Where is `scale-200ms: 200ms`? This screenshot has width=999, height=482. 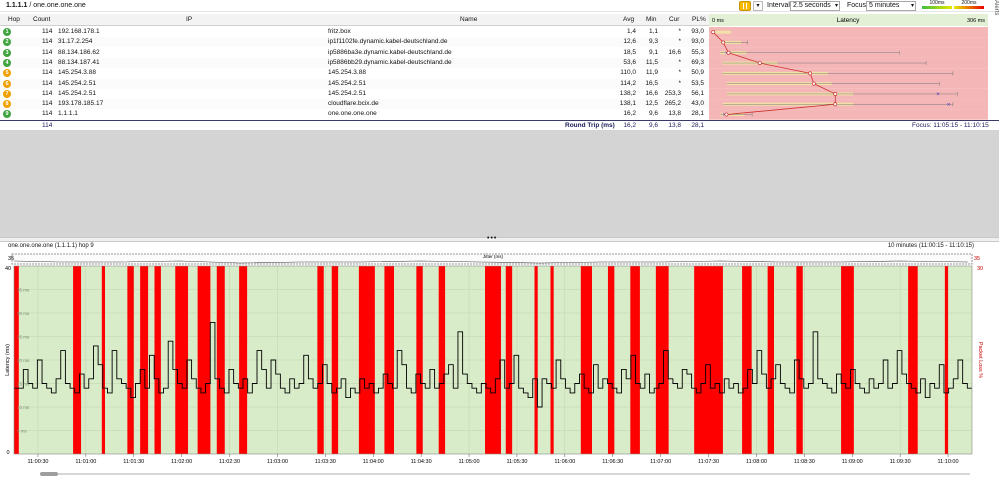
scale-200ms: 200ms is located at coordinates (969, 4).